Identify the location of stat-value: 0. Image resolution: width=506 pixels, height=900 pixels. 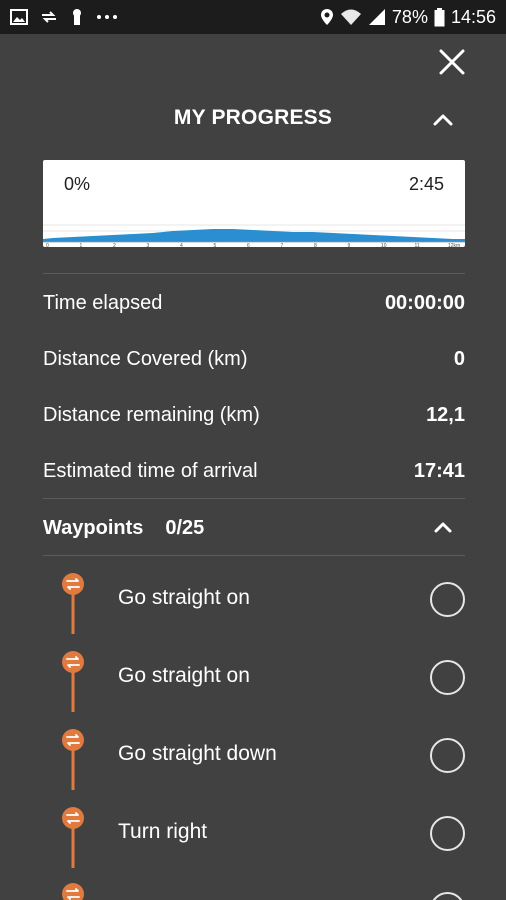
(459, 358).